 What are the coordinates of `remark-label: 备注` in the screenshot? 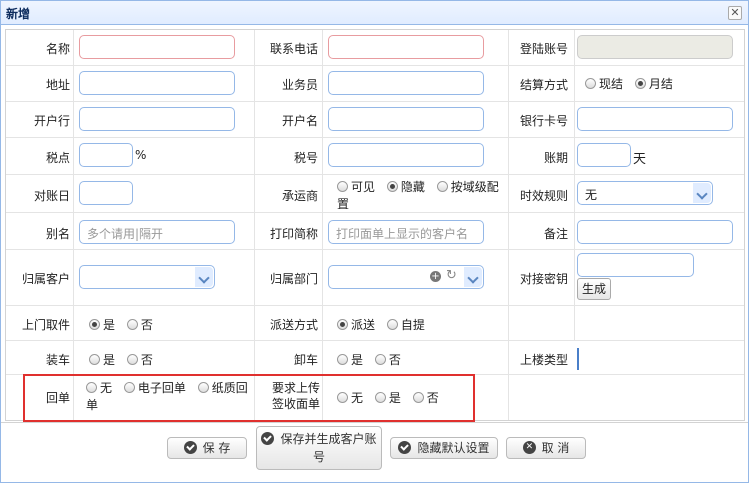 It's located at (555, 234).